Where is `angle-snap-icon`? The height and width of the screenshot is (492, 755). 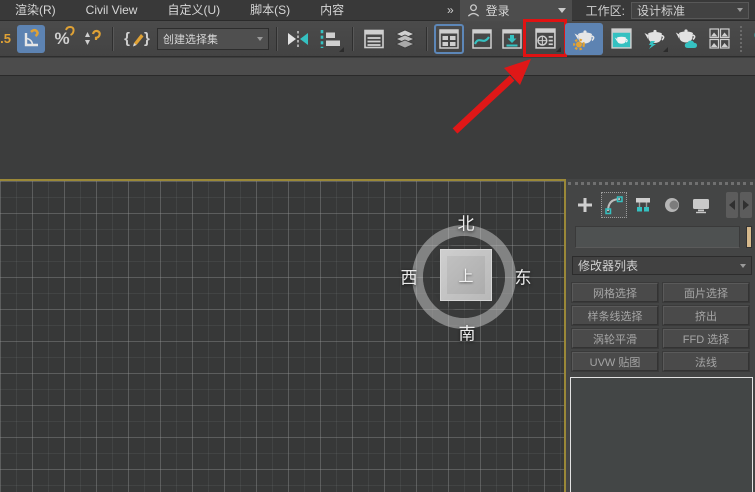
angle-snap-icon is located at coordinates (31, 37).